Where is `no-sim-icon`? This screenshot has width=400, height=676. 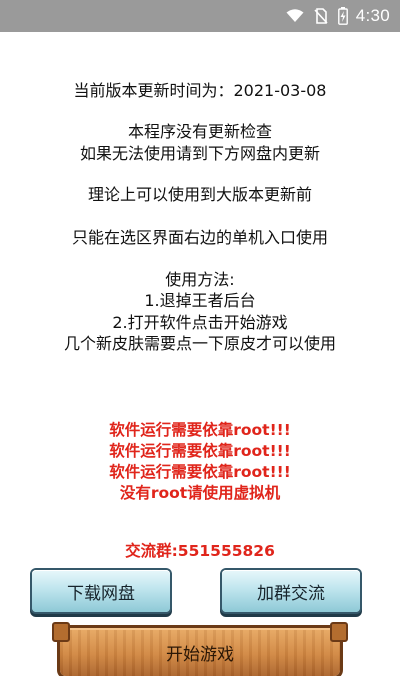 no-sim-icon is located at coordinates (321, 16).